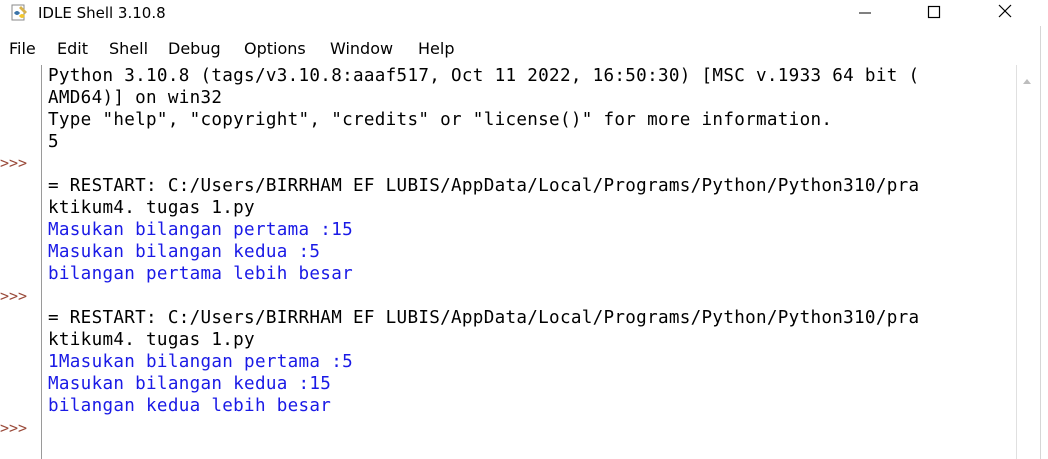  I want to click on shell-text-line: AMD64)] on win32, so click(135, 98).